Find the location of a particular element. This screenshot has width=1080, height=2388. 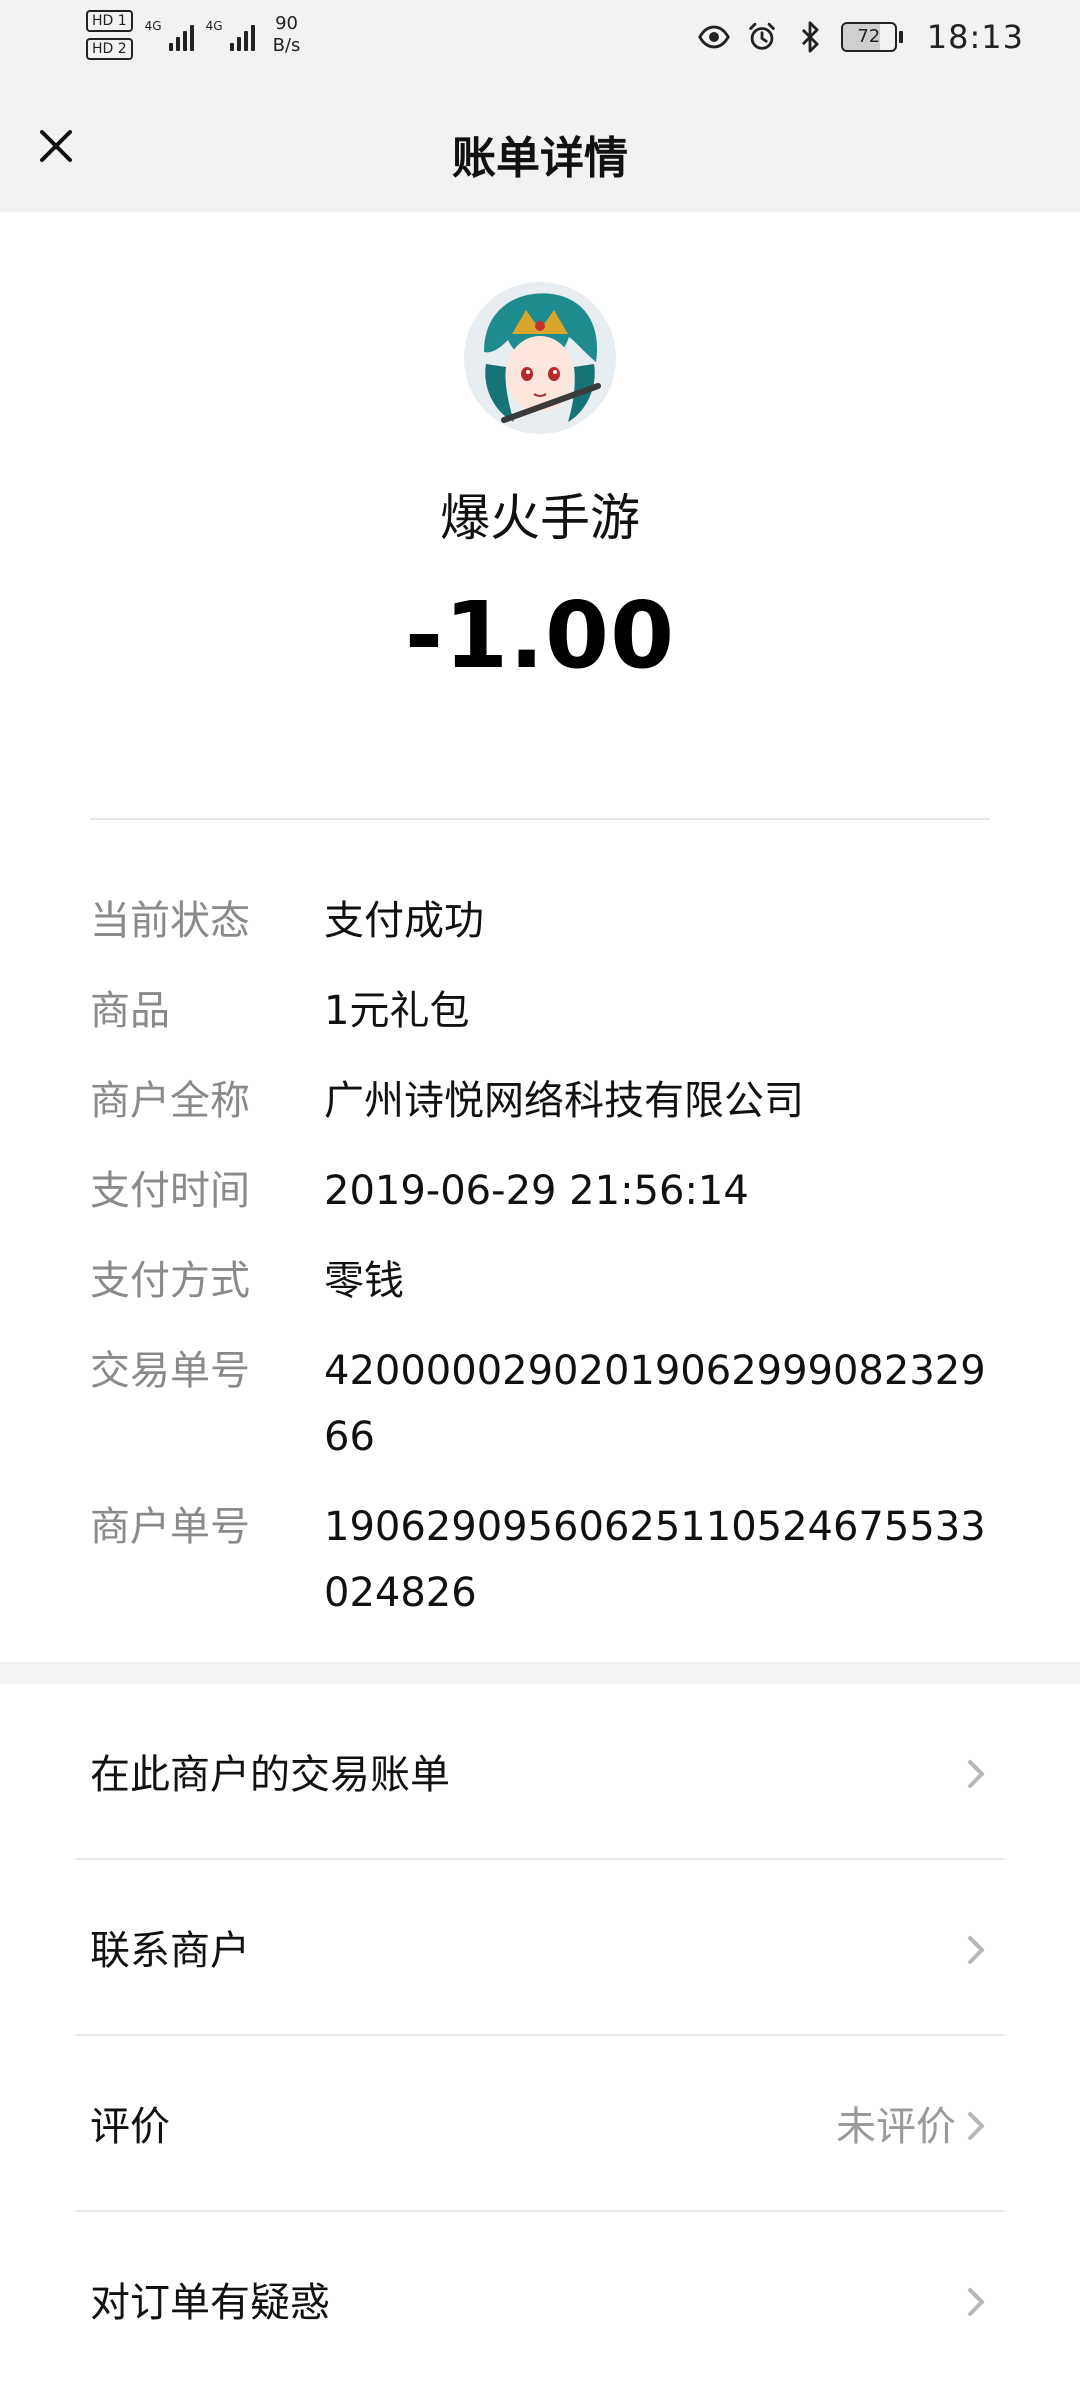

detail-label: 商户全称 is located at coordinates (170, 1101).